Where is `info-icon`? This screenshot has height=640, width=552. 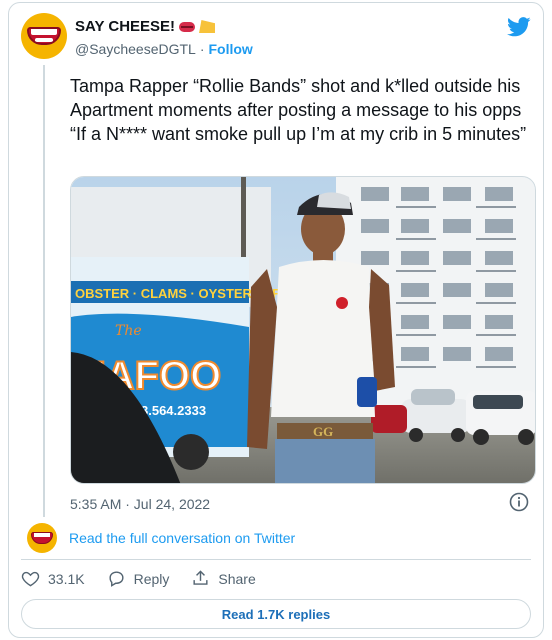 info-icon is located at coordinates (519, 502).